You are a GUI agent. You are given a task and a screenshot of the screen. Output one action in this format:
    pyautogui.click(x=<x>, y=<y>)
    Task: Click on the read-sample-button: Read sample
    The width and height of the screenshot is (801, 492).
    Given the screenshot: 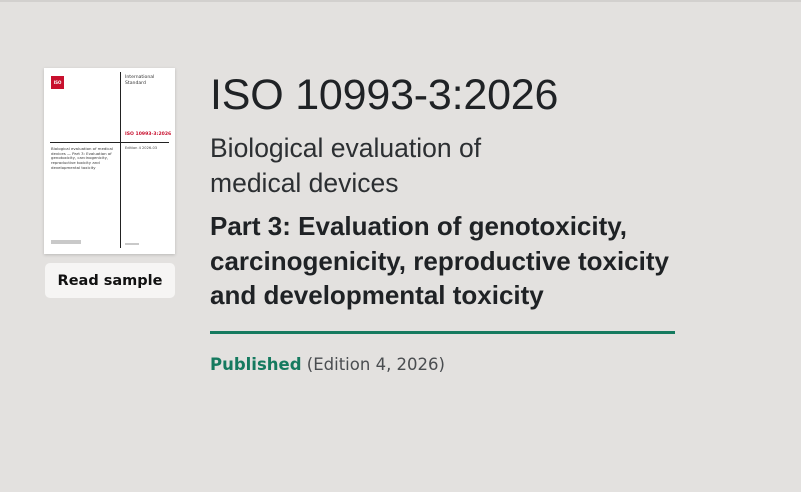 What is the action you would take?
    pyautogui.click(x=110, y=280)
    